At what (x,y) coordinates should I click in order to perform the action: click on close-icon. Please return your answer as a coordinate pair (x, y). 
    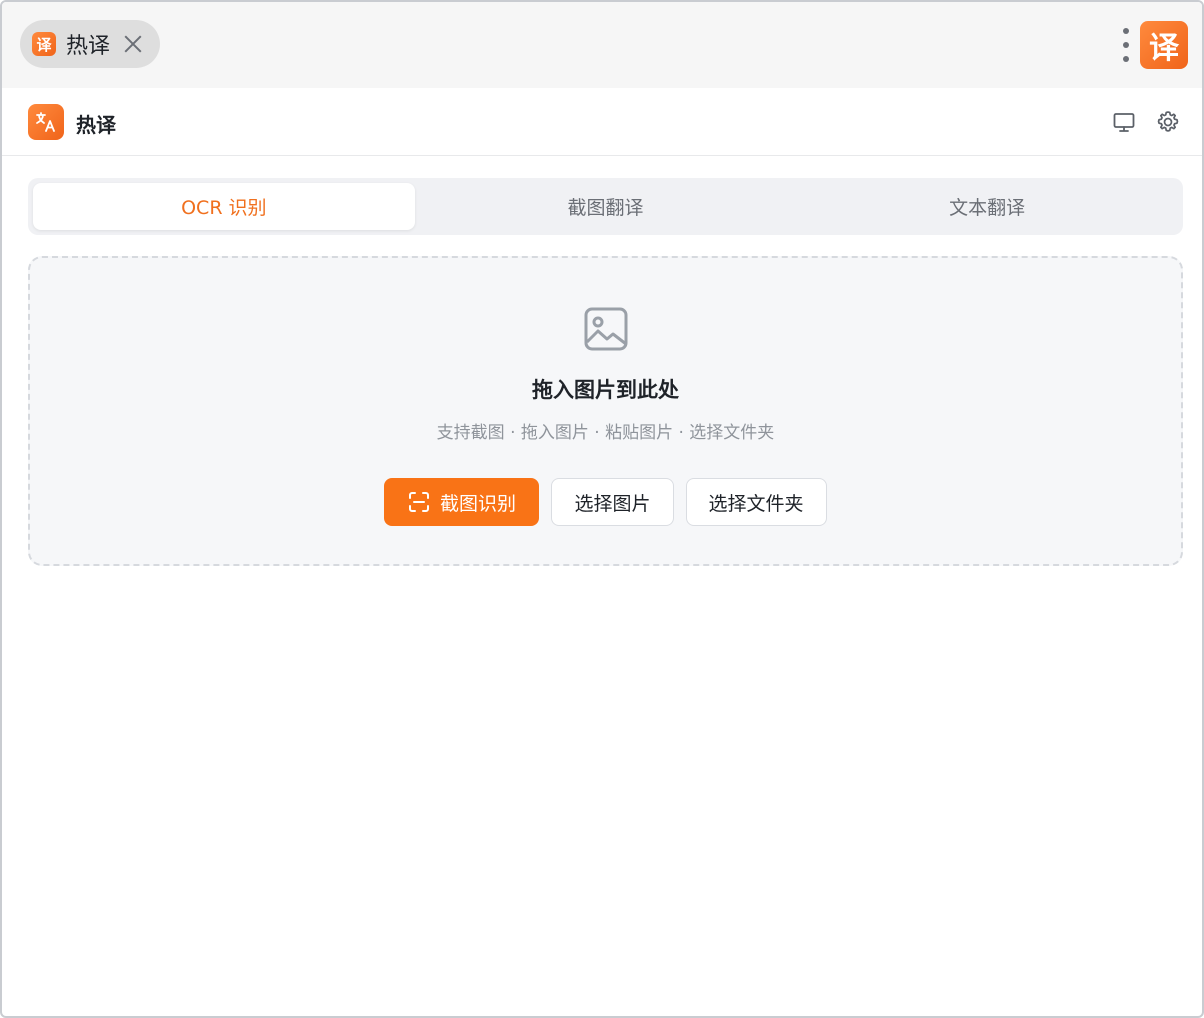
    Looking at the image, I should click on (133, 44).